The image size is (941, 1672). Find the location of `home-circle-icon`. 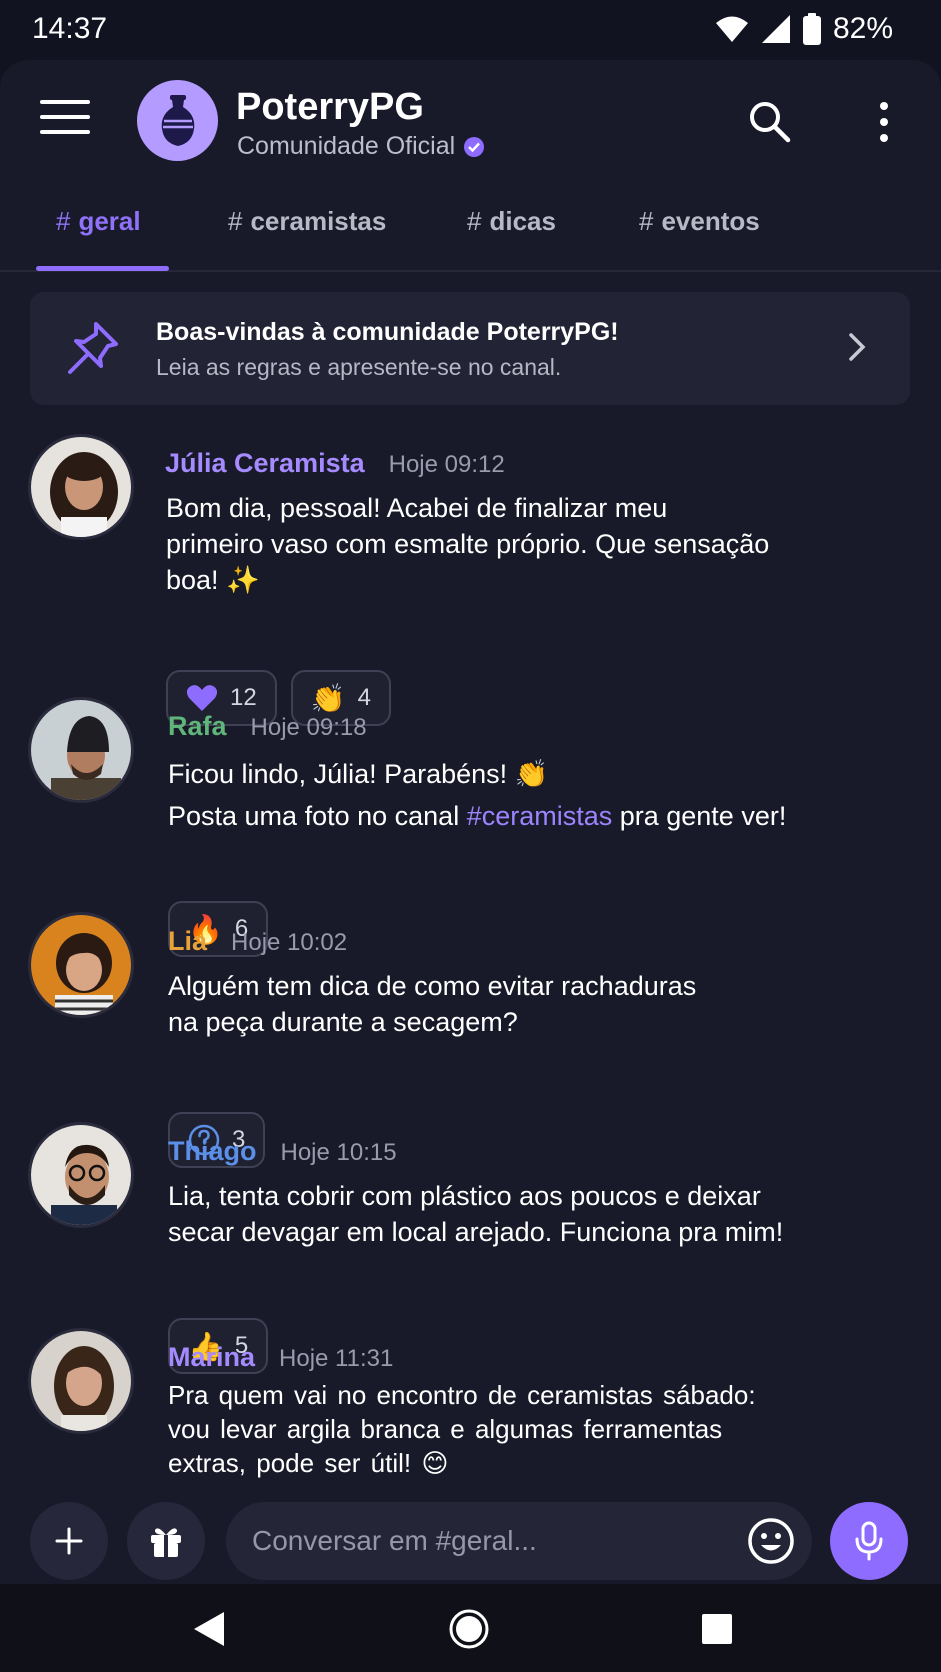

home-circle-icon is located at coordinates (469, 1629).